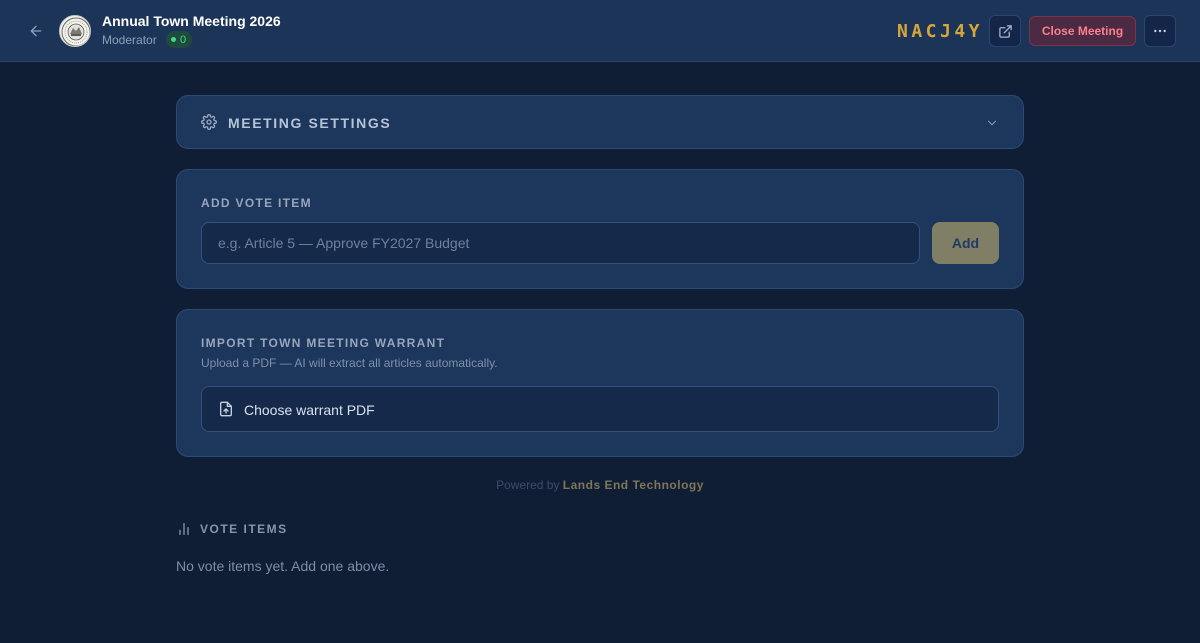  What do you see at coordinates (226, 409) in the screenshot?
I see `file-upload-icon` at bounding box center [226, 409].